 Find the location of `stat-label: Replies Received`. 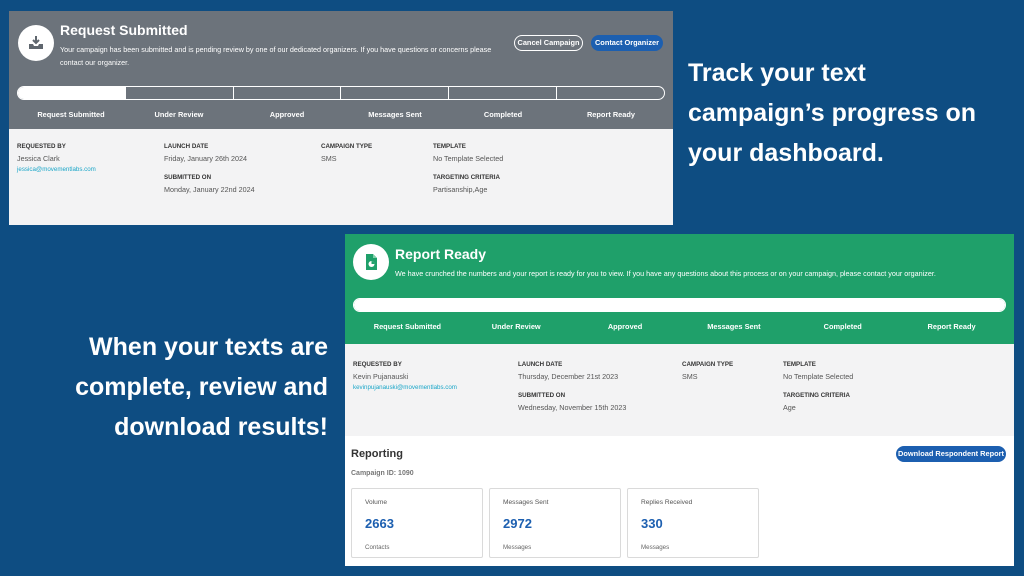

stat-label: Replies Received is located at coordinates (667, 502).